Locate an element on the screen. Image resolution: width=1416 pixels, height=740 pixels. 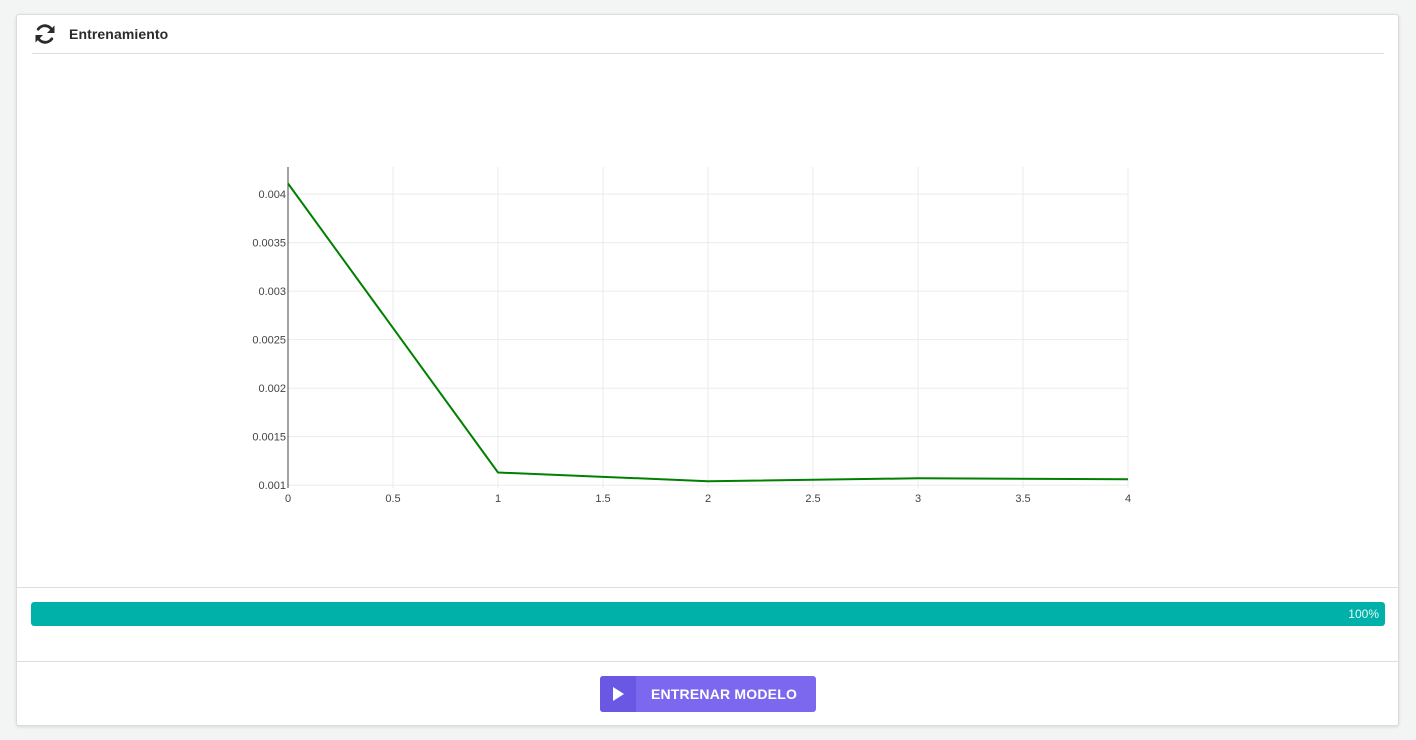
y-tick-label: 0.0015 is located at coordinates (269, 438).